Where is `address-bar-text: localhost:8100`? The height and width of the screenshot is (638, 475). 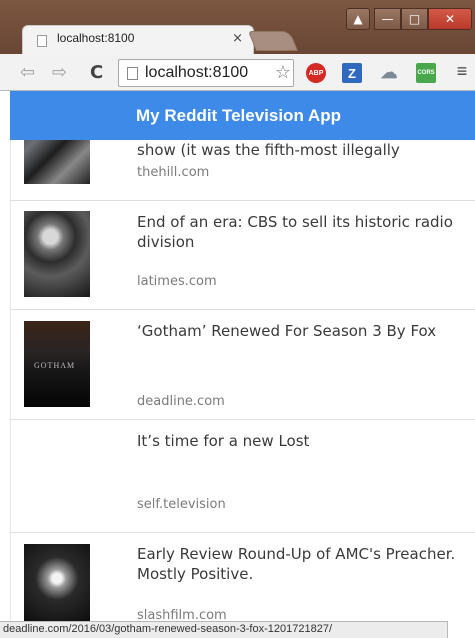
address-bar-text: localhost:8100 is located at coordinates (208, 73).